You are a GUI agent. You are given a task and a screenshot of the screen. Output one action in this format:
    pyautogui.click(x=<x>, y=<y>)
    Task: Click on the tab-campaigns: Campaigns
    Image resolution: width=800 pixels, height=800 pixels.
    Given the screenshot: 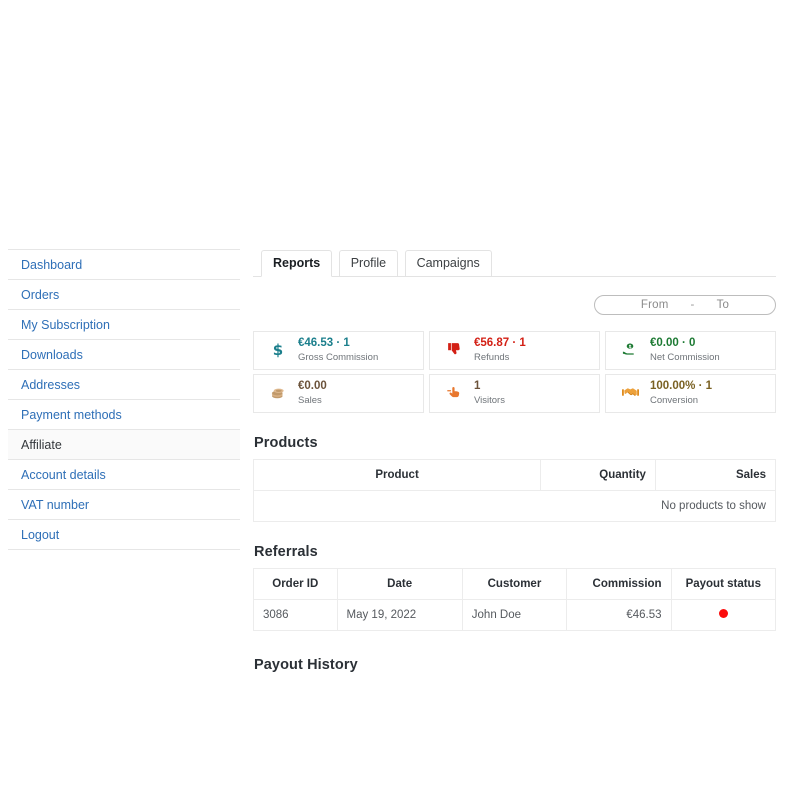 What is the action you would take?
    pyautogui.click(x=448, y=263)
    